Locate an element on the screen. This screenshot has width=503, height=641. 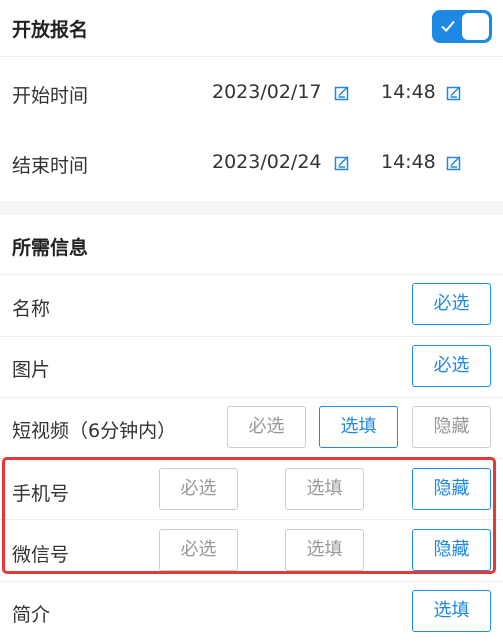
end-time-row: 结束时间 2023/02/24 14:48 is located at coordinates (251, 165).